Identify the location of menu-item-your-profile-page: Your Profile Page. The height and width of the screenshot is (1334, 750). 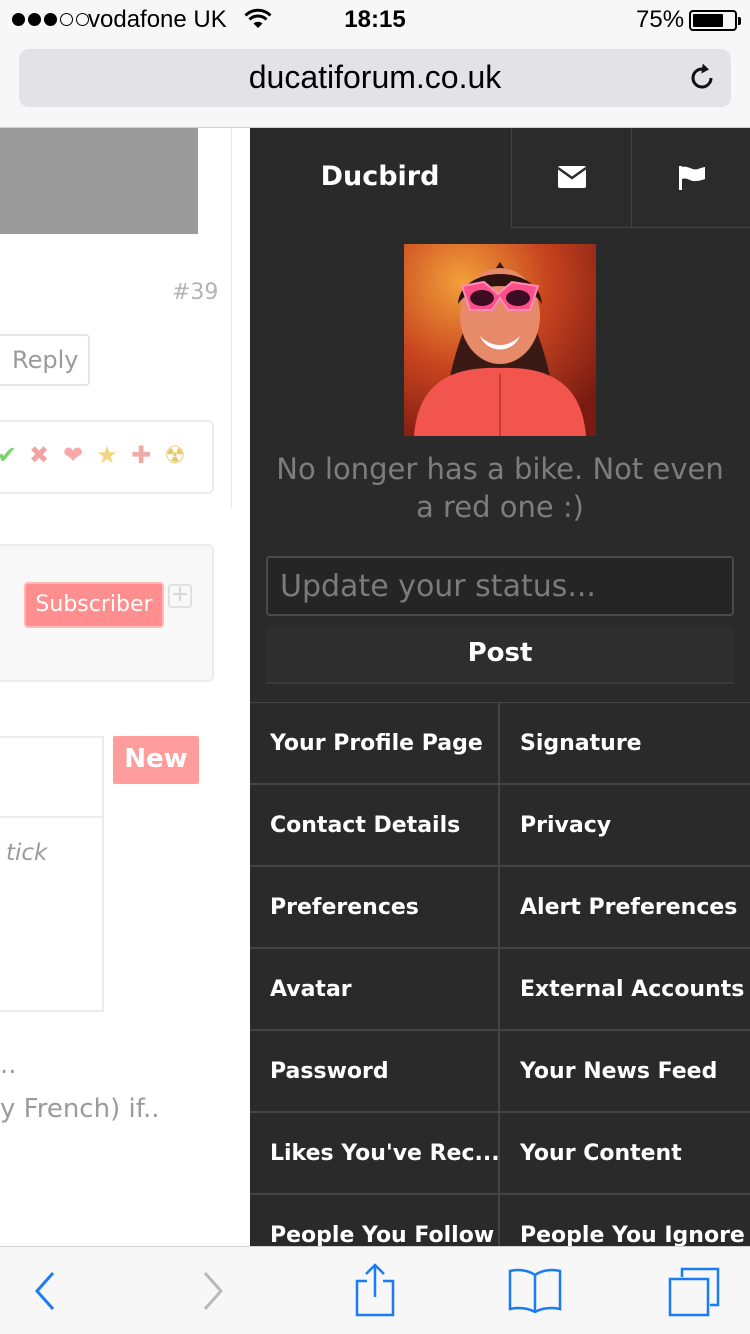
(375, 743).